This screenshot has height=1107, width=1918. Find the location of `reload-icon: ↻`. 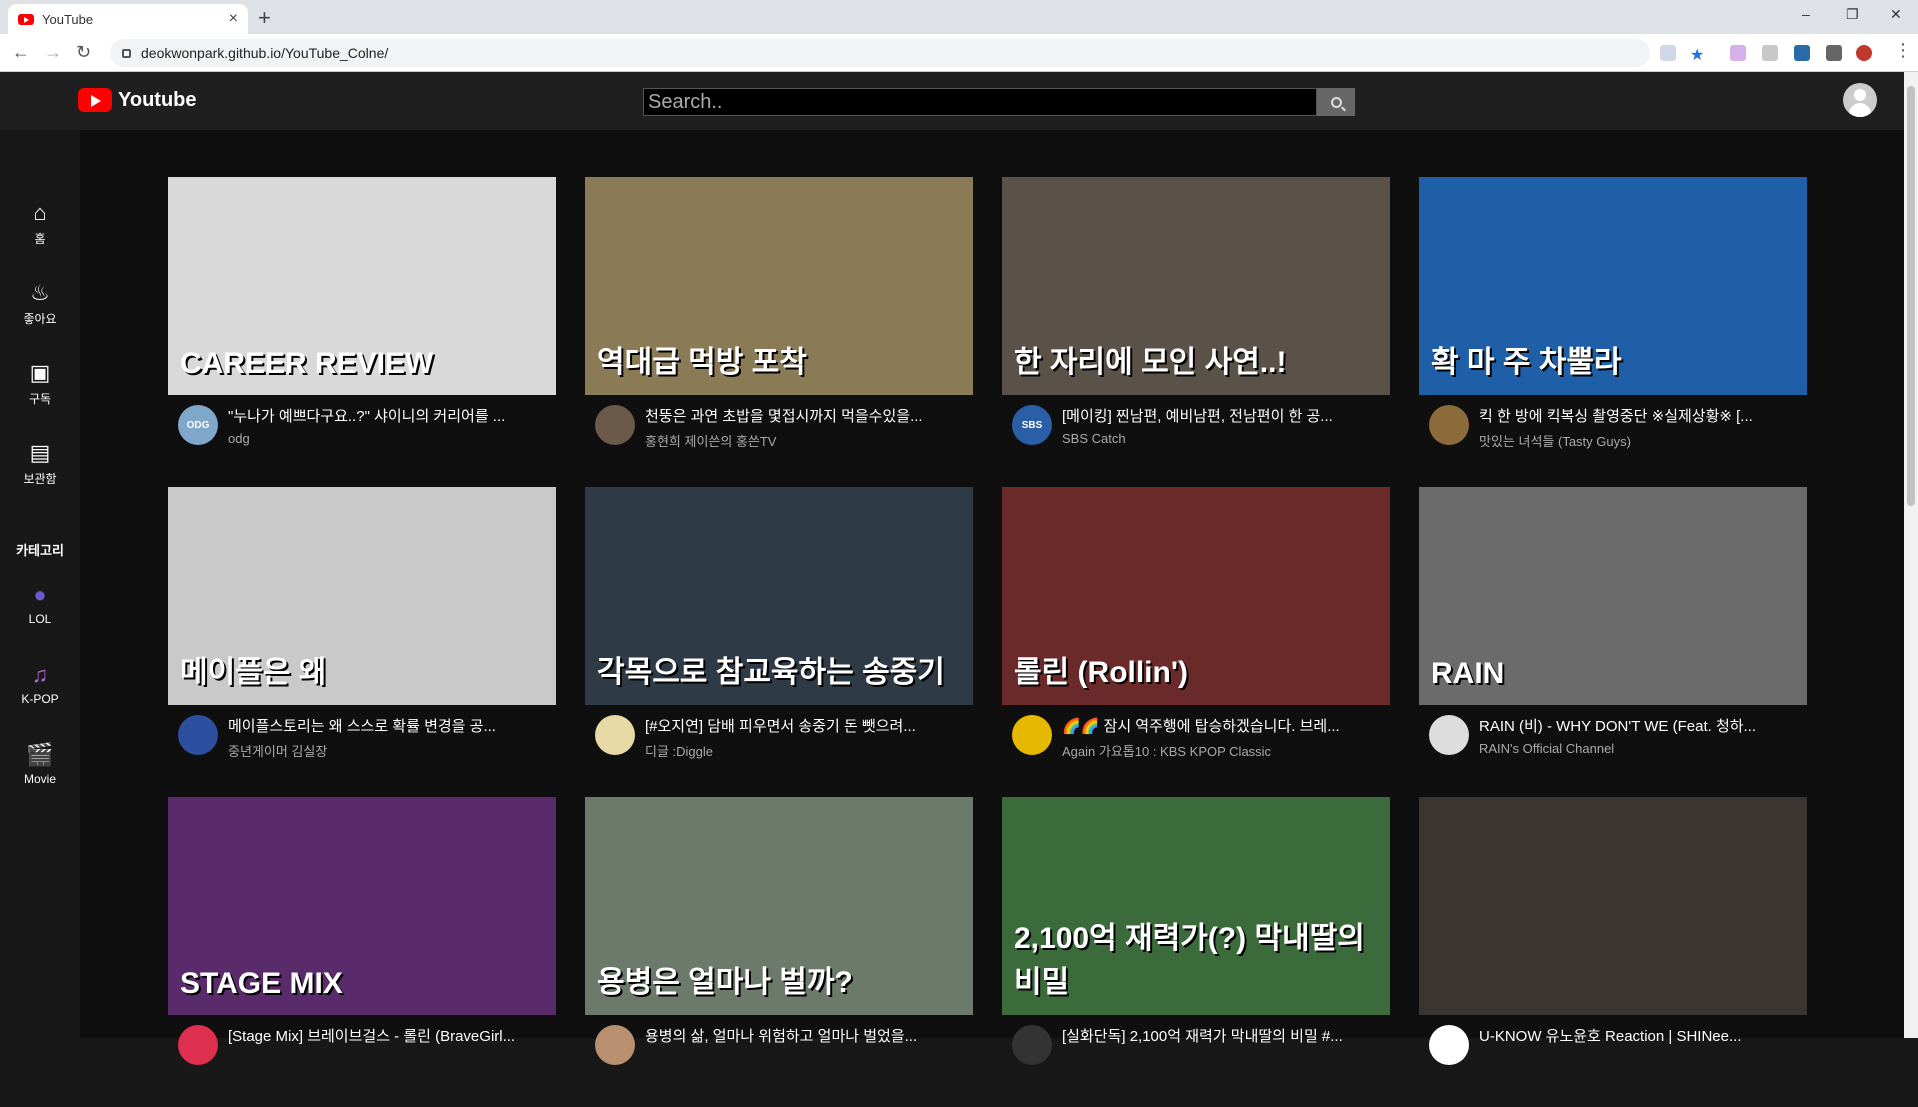

reload-icon: ↻ is located at coordinates (83, 52).